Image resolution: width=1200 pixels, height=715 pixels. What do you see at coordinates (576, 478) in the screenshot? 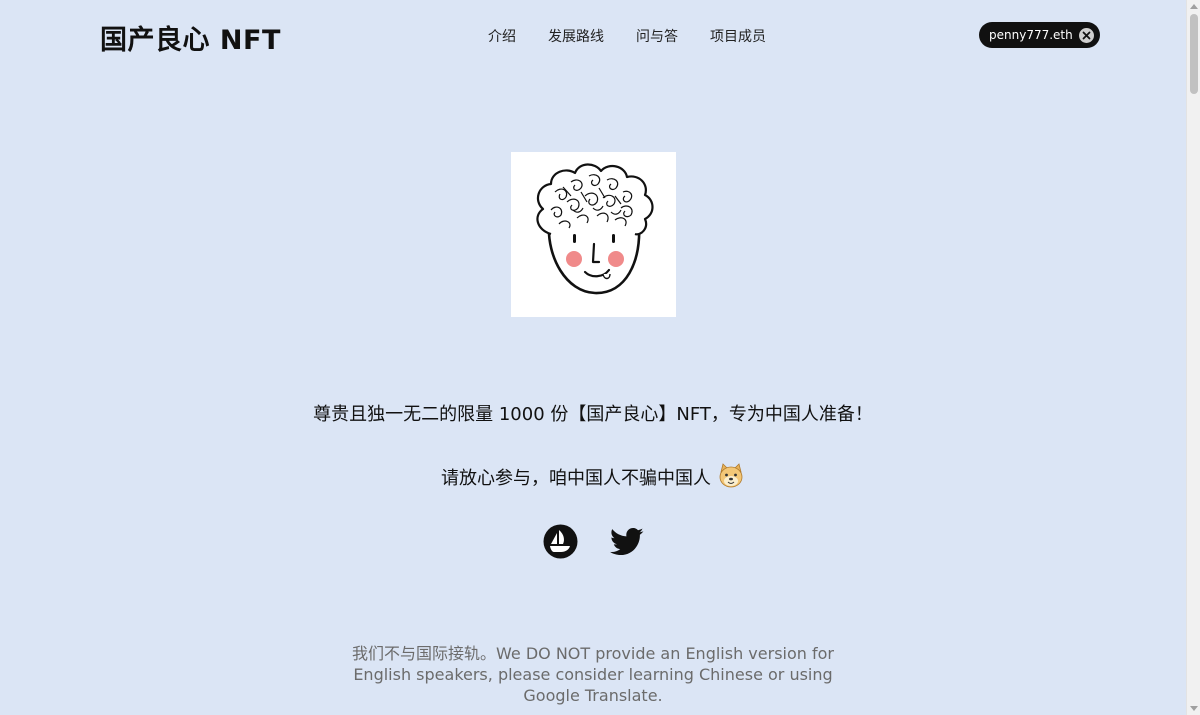
I see `hero-subtagline-text: 请放心参与，咱中国人不骗中国人` at bounding box center [576, 478].